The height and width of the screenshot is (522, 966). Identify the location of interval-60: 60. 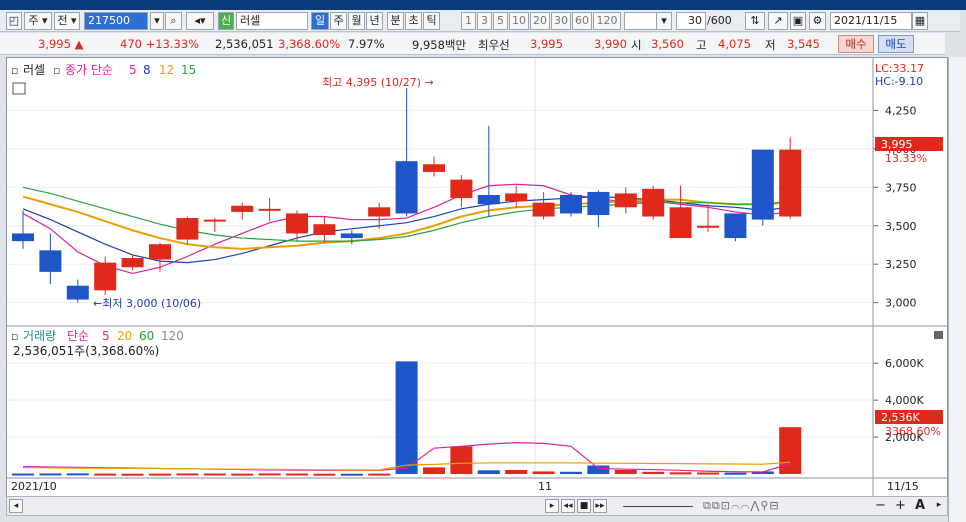
(582, 21).